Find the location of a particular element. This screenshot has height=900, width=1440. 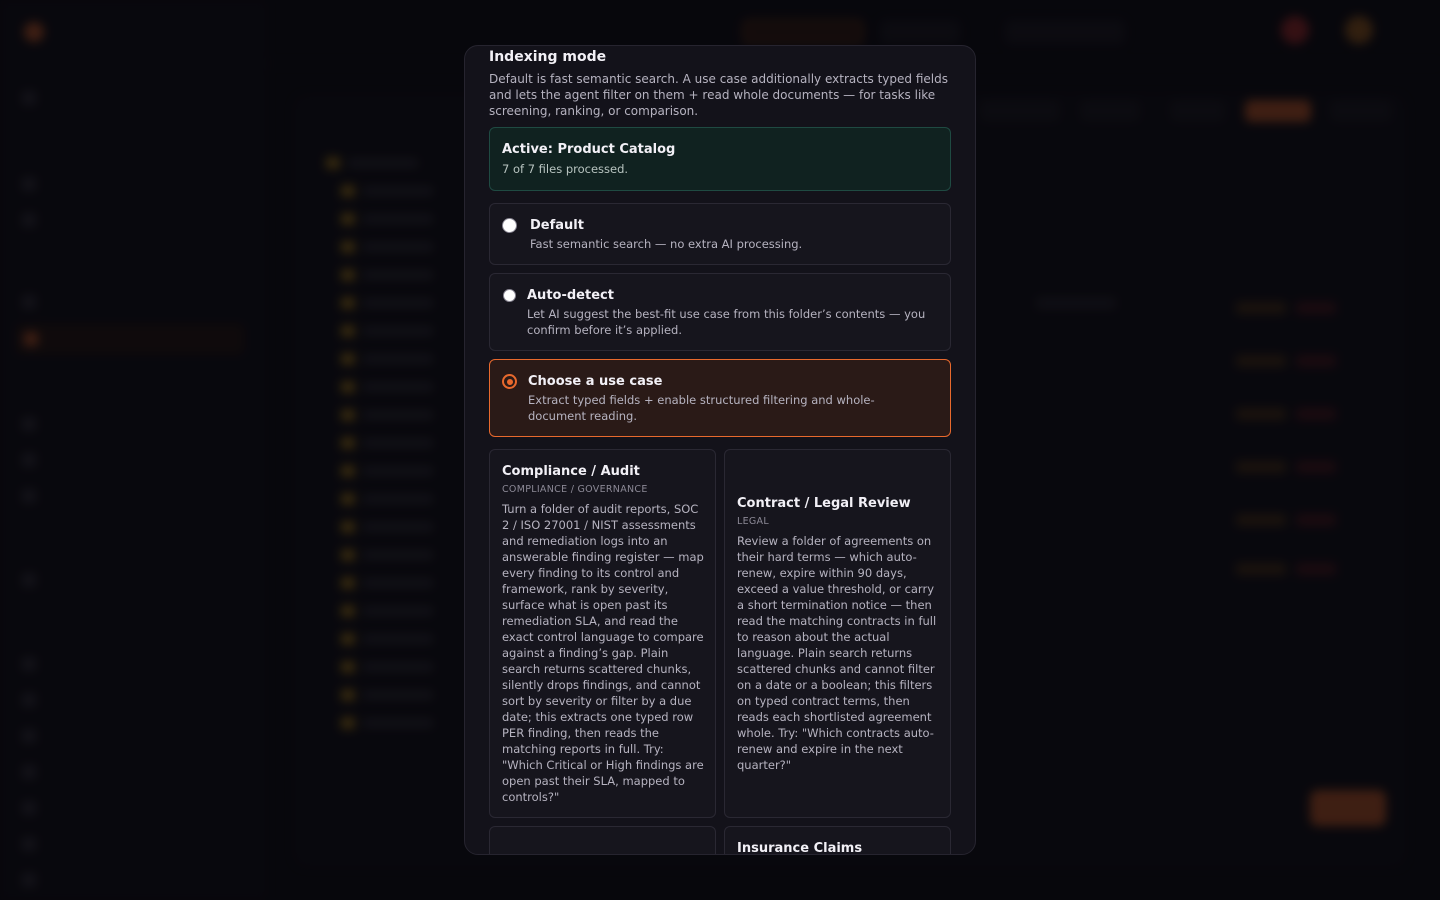

option-title: Default is located at coordinates (557, 225).